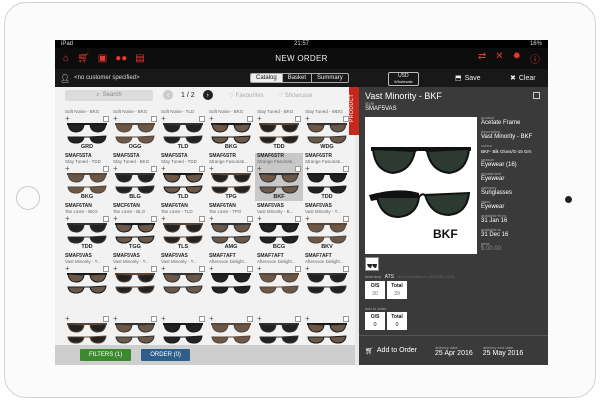  What do you see at coordinates (279, 177) in the screenshot?
I see `product-tile: SMAF6STR Strange Fascinati... + BKF` at bounding box center [279, 177].